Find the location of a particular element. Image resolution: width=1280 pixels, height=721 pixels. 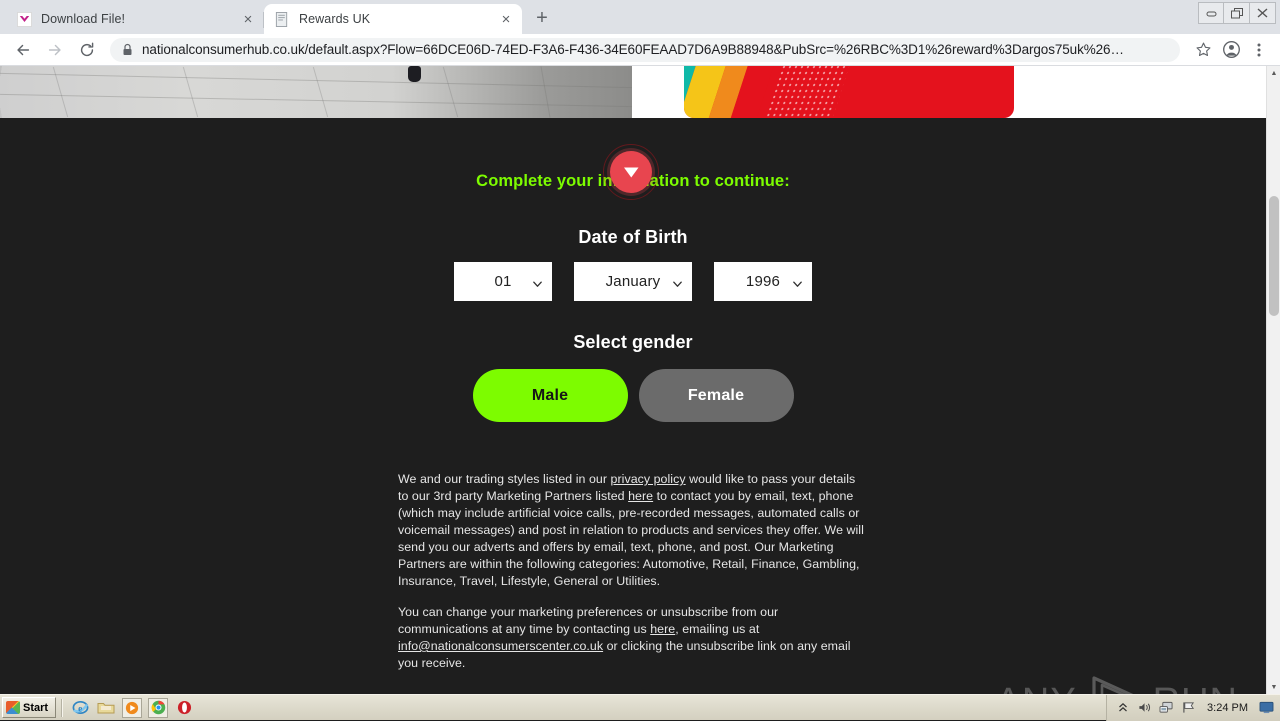

close-button is located at coordinates (1263, 13).